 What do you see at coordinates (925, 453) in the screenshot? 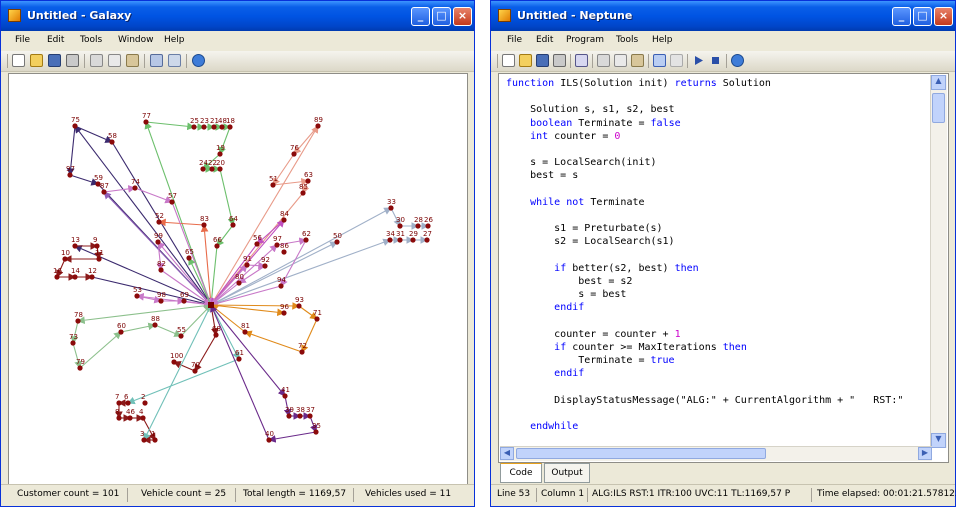
I see `scroll-right-button: ▶` at bounding box center [925, 453].